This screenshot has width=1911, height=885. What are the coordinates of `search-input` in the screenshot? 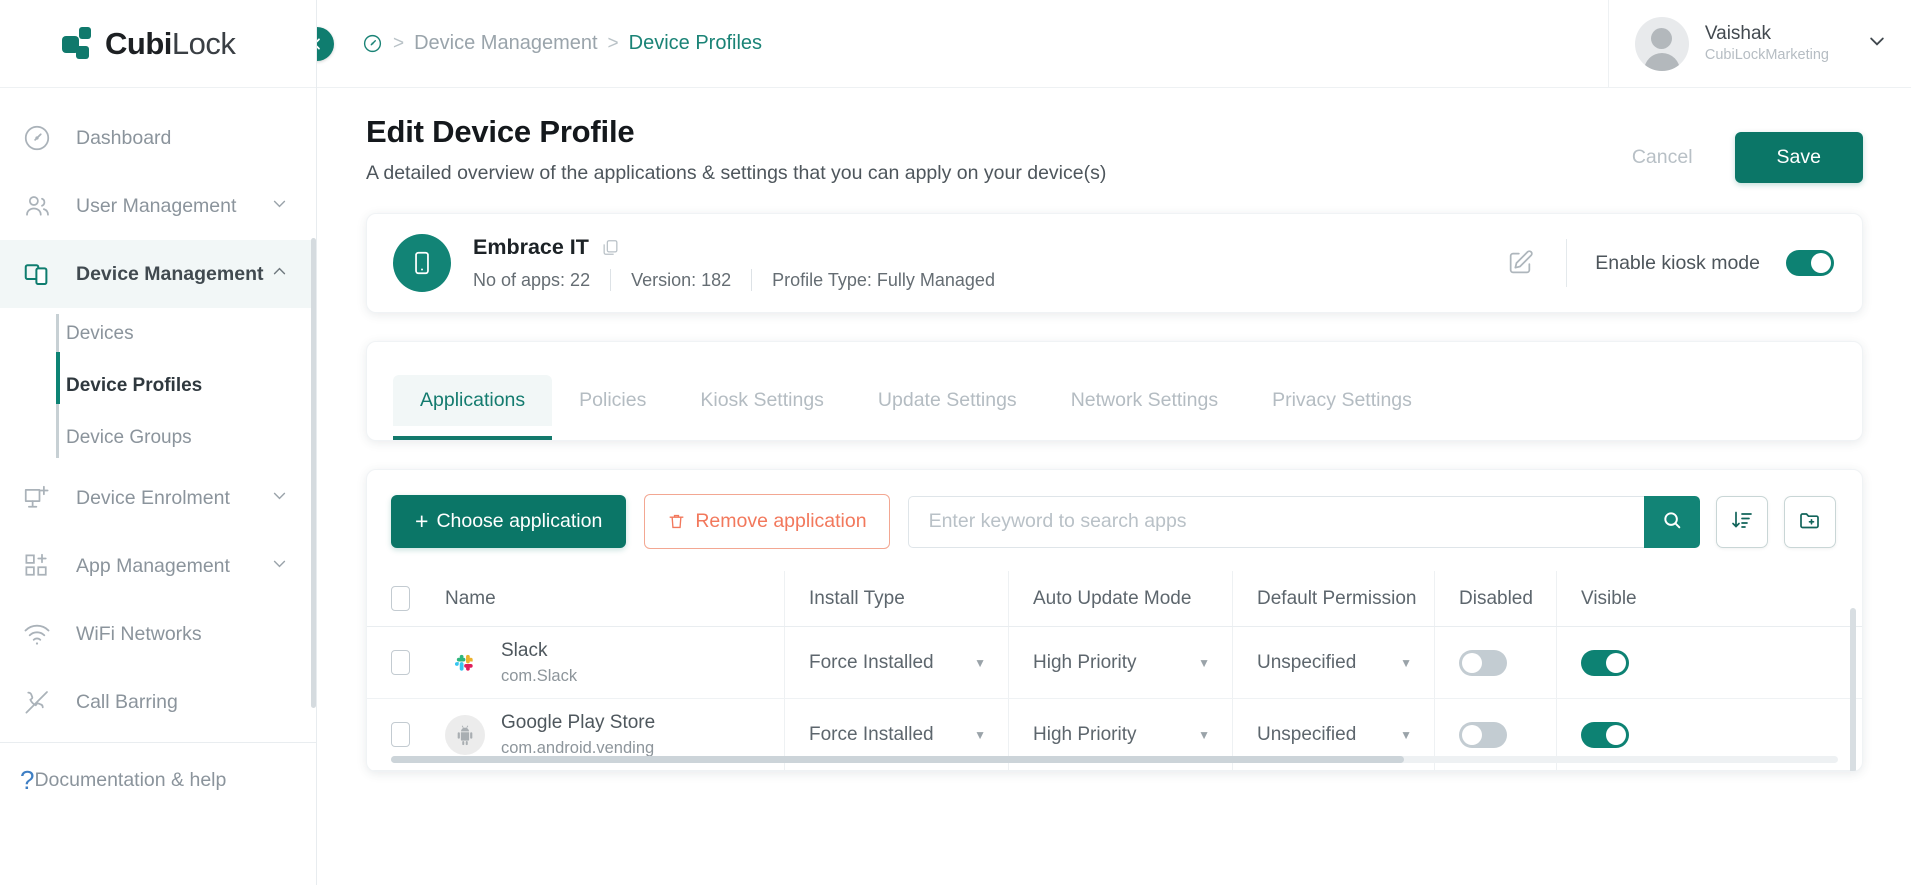 It's located at (1275, 521).